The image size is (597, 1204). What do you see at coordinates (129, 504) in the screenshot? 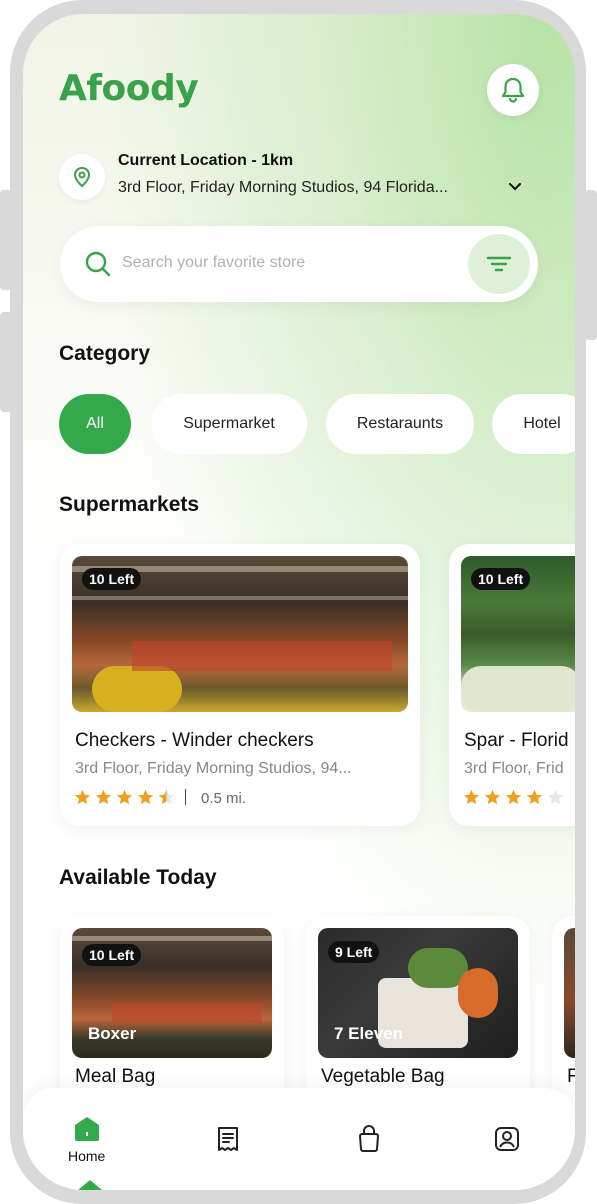
I see `supermarkets-title: Supermarkets` at bounding box center [129, 504].